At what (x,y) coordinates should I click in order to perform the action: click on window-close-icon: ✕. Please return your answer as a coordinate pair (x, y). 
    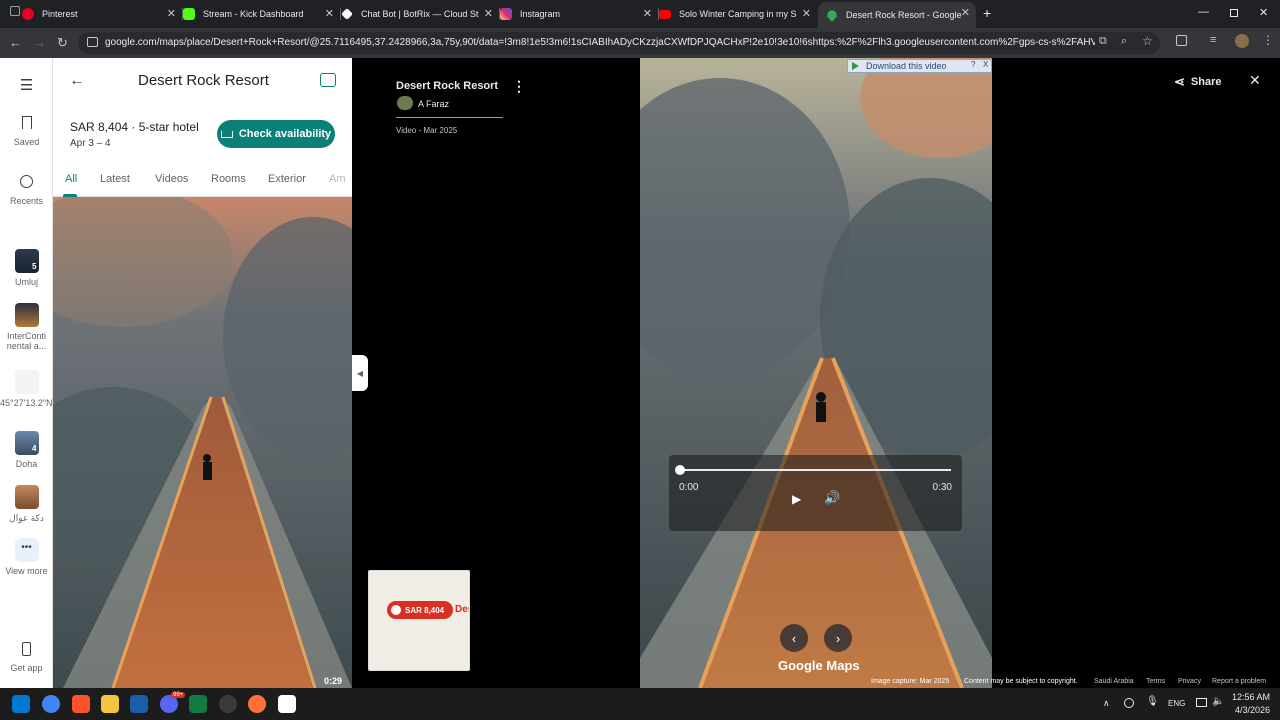
    Looking at the image, I should click on (1263, 12).